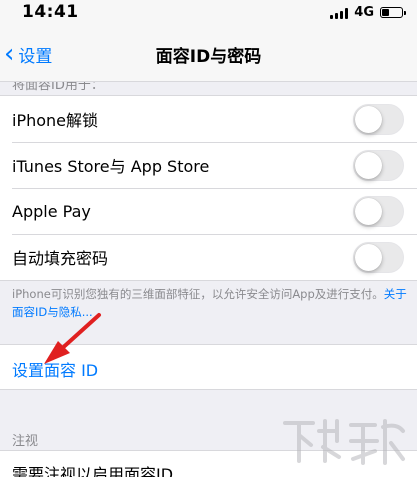 The image size is (417, 477). What do you see at coordinates (93, 471) in the screenshot?
I see `require-attention-row-label: 需要注视以启用面容ID` at bounding box center [93, 471].